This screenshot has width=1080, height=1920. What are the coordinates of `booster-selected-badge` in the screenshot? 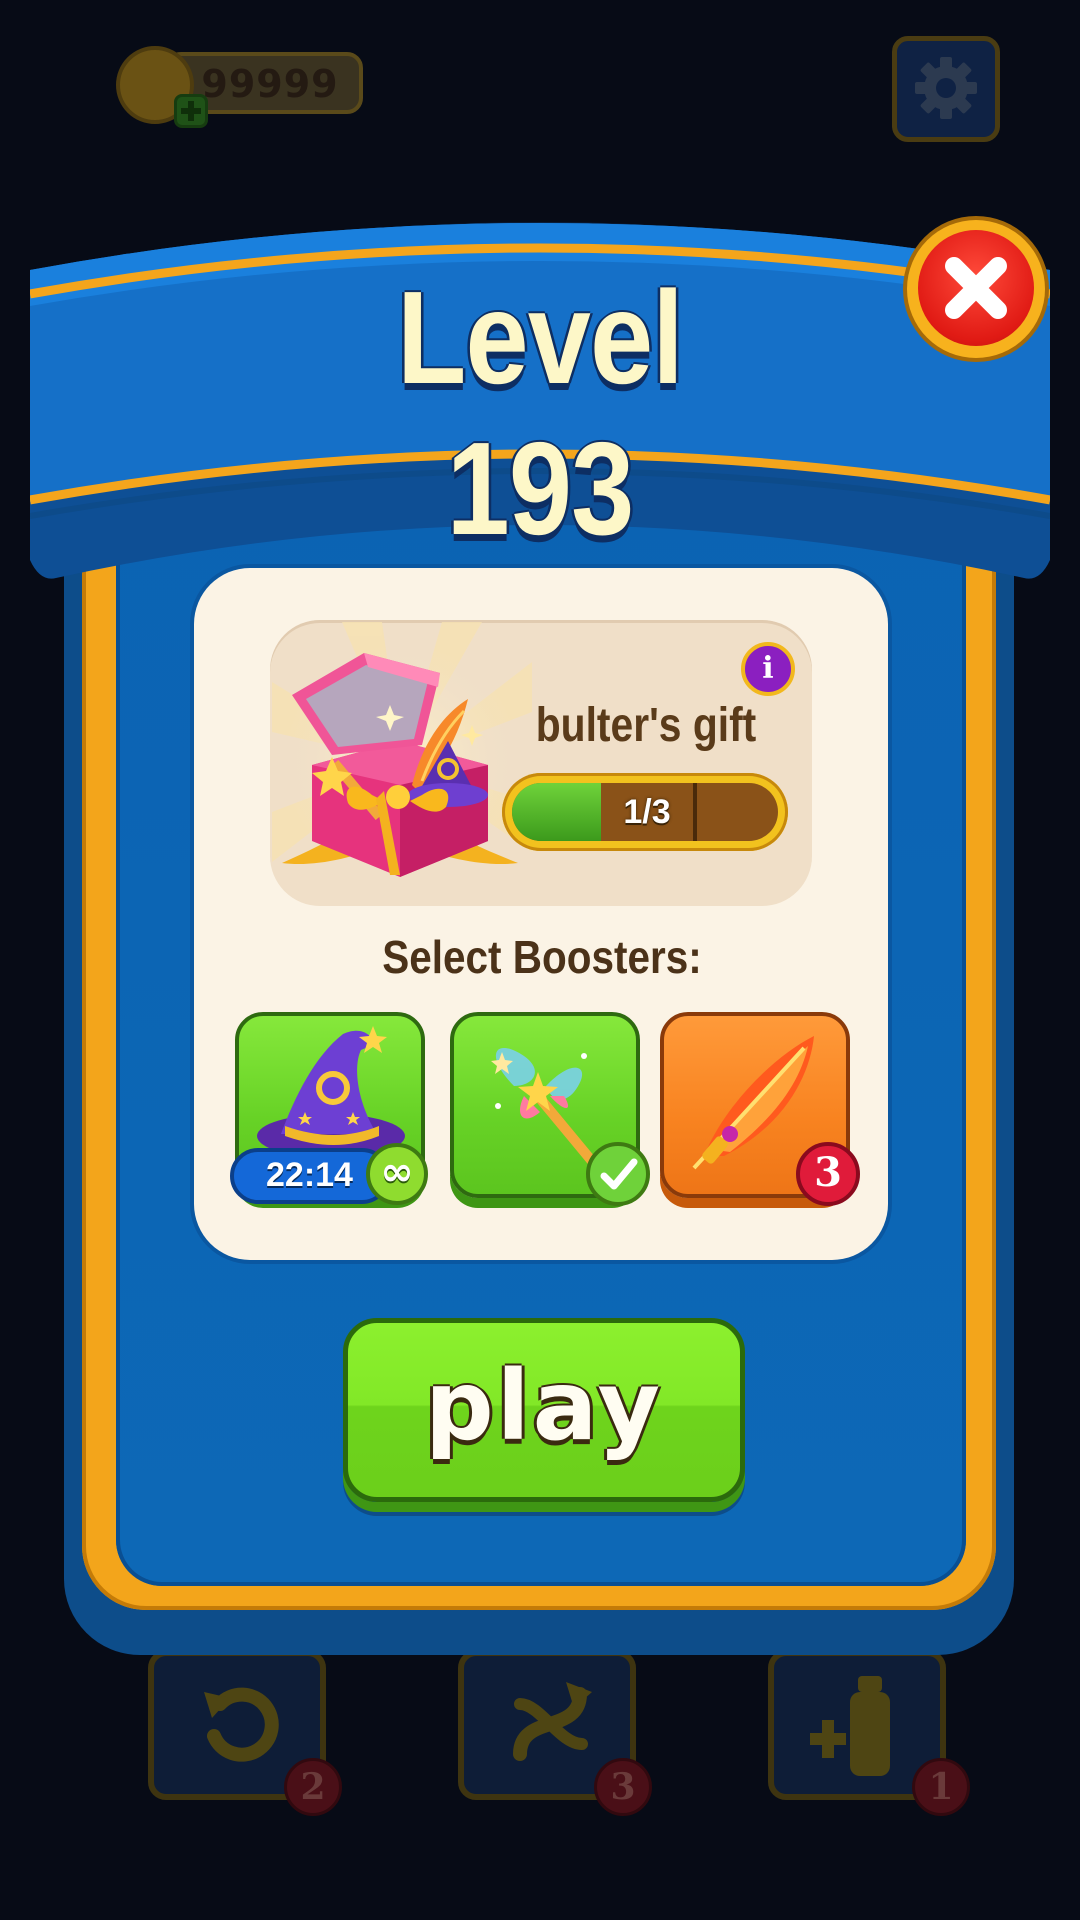 It's located at (618, 1174).